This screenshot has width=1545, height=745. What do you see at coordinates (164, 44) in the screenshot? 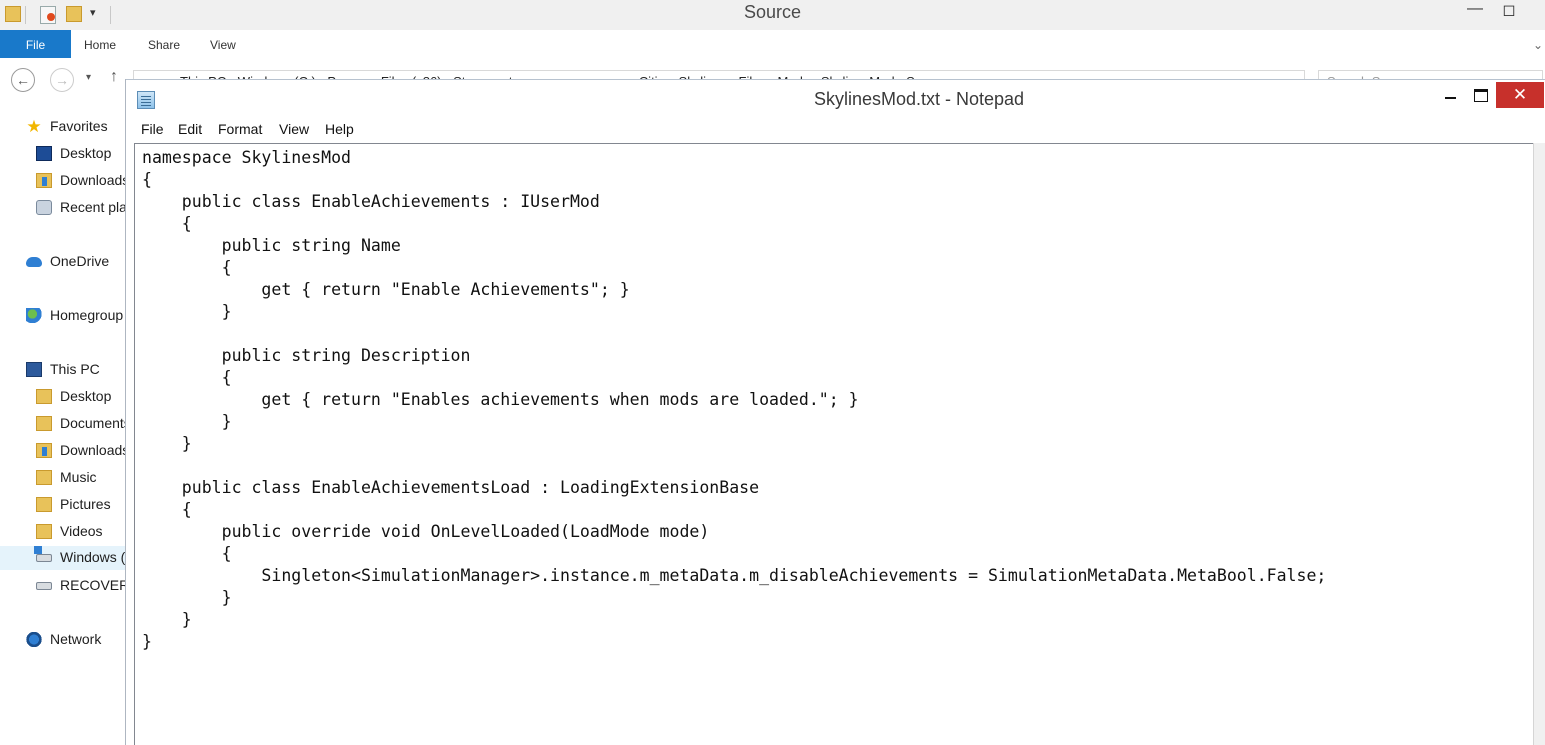
I see `tab-share: Share` at bounding box center [164, 44].